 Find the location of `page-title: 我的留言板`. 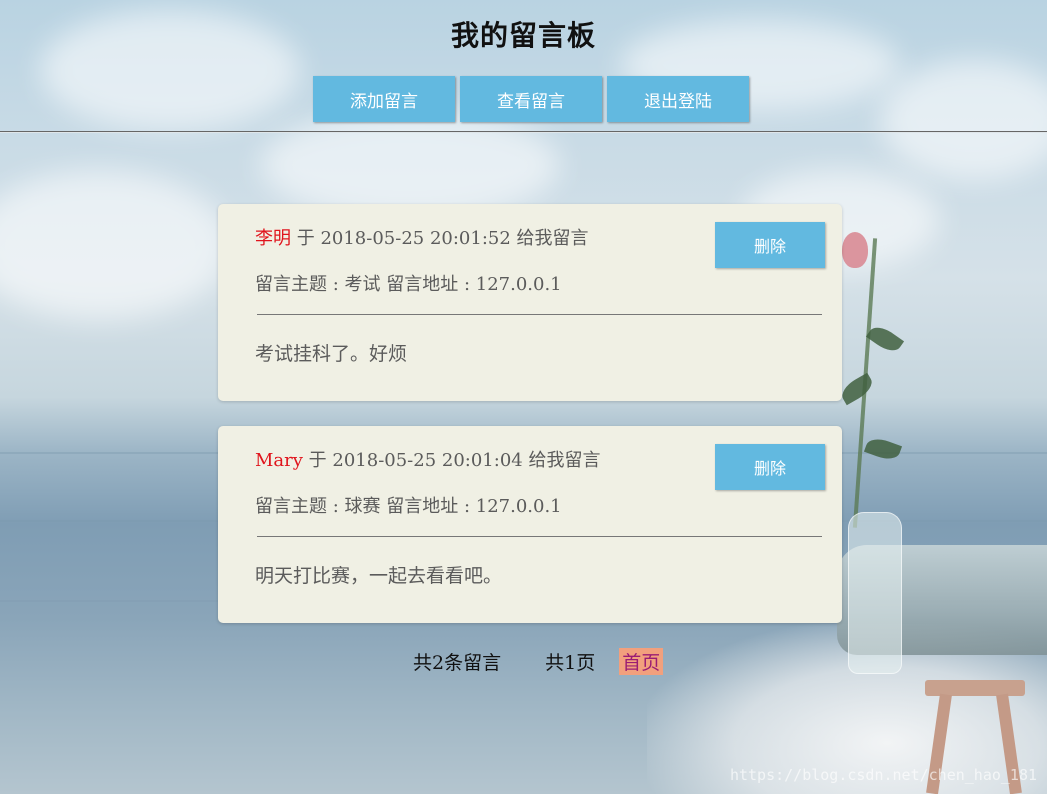

page-title: 我的留言板 is located at coordinates (523, 35).